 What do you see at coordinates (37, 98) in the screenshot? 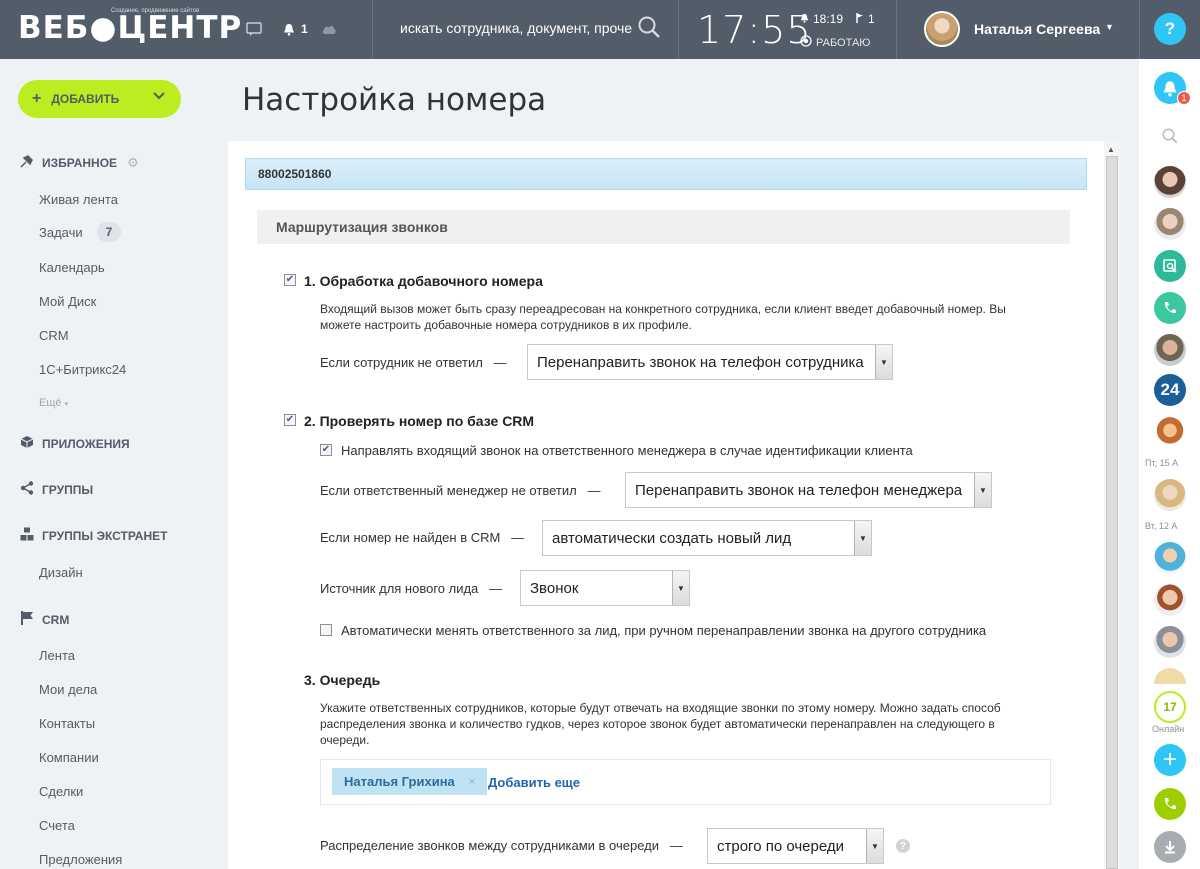
I see `plus-icon: +` at bounding box center [37, 98].